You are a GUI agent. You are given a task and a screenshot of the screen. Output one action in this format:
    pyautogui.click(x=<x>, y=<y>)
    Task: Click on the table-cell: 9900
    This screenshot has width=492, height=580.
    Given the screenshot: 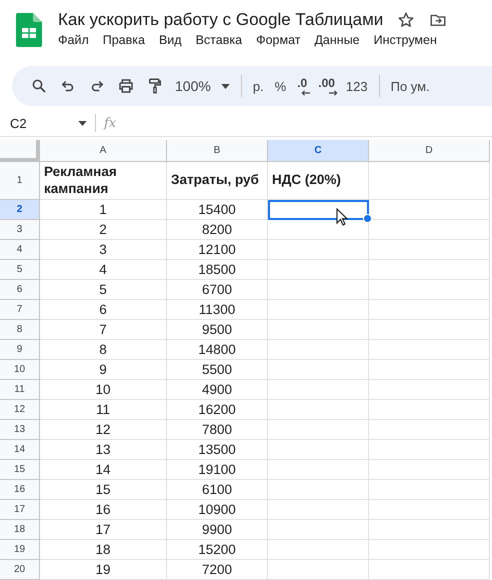 What is the action you would take?
    pyautogui.click(x=217, y=530)
    